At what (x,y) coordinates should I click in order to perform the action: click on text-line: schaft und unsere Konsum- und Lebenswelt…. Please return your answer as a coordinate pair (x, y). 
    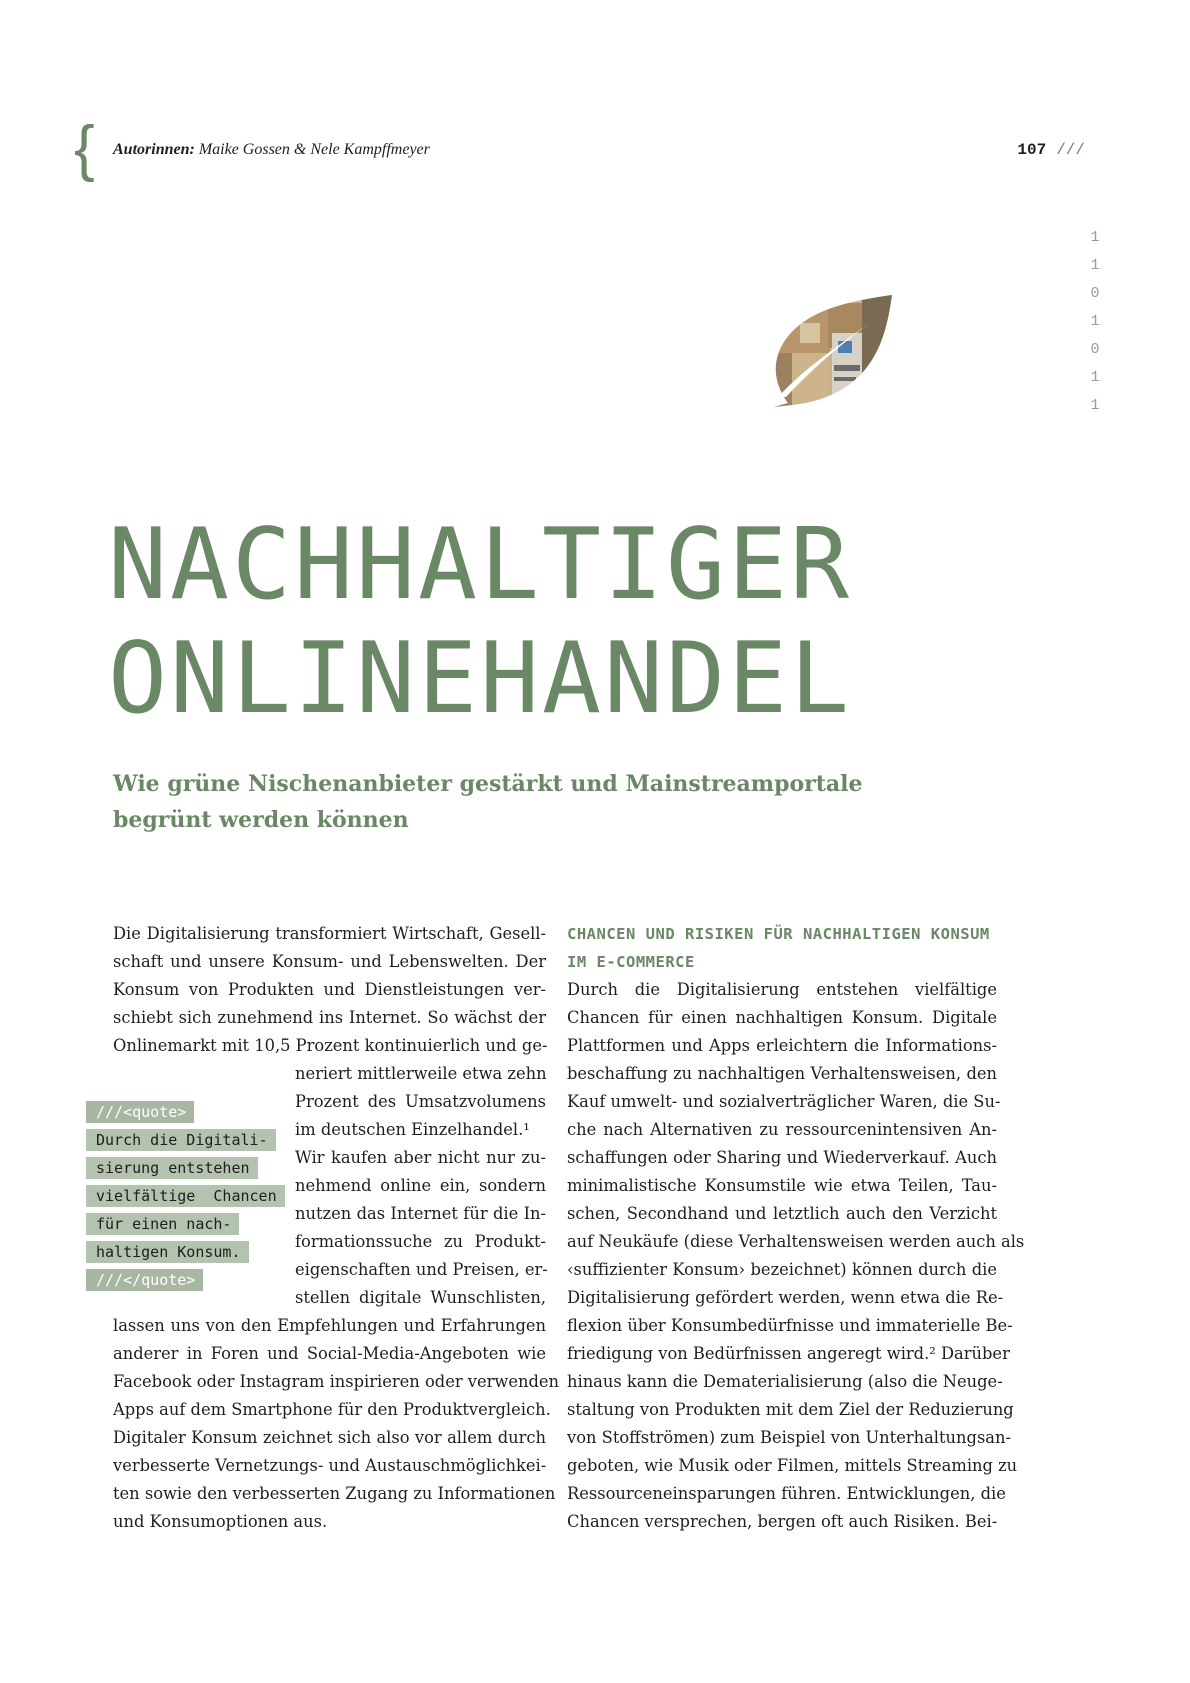
    Looking at the image, I should click on (329, 961).